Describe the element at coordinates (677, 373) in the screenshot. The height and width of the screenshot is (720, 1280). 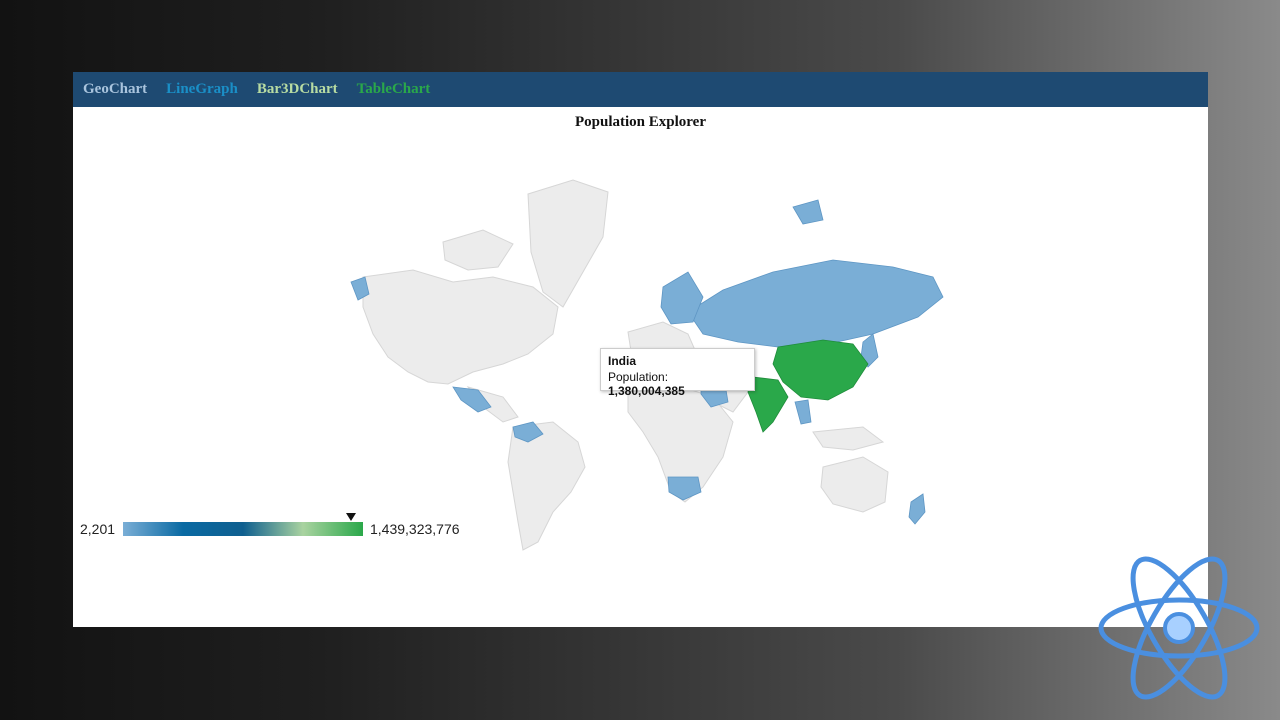
I see `map-tooltip: India Population: 1,380,004,385` at that location.